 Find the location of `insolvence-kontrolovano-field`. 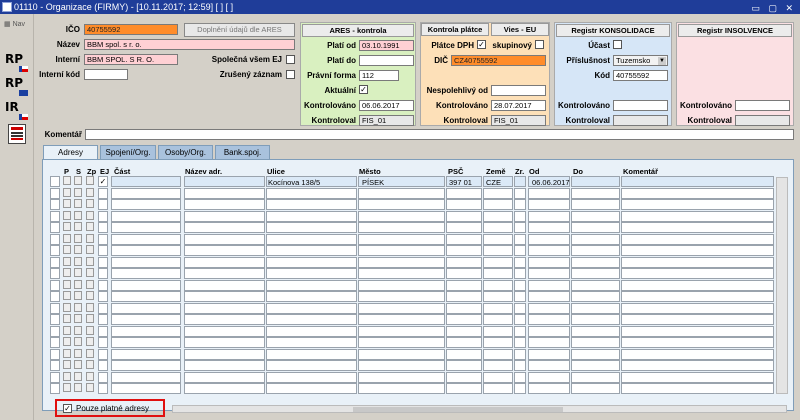

insolvence-kontrolovano-field is located at coordinates (762, 105).